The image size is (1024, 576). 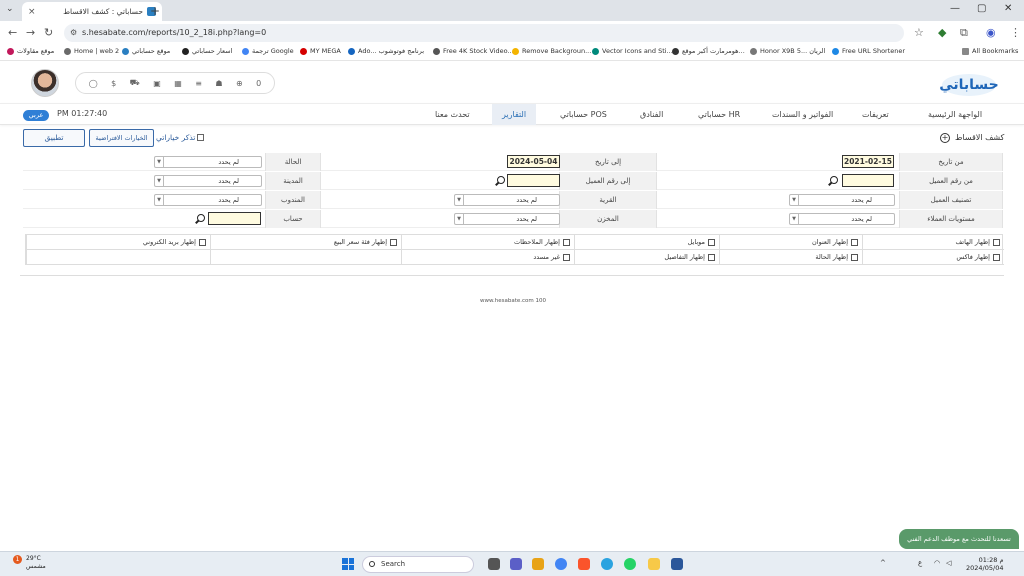 I want to click on bookmark-item: موقع حساباتي, so click(x=146, y=51).